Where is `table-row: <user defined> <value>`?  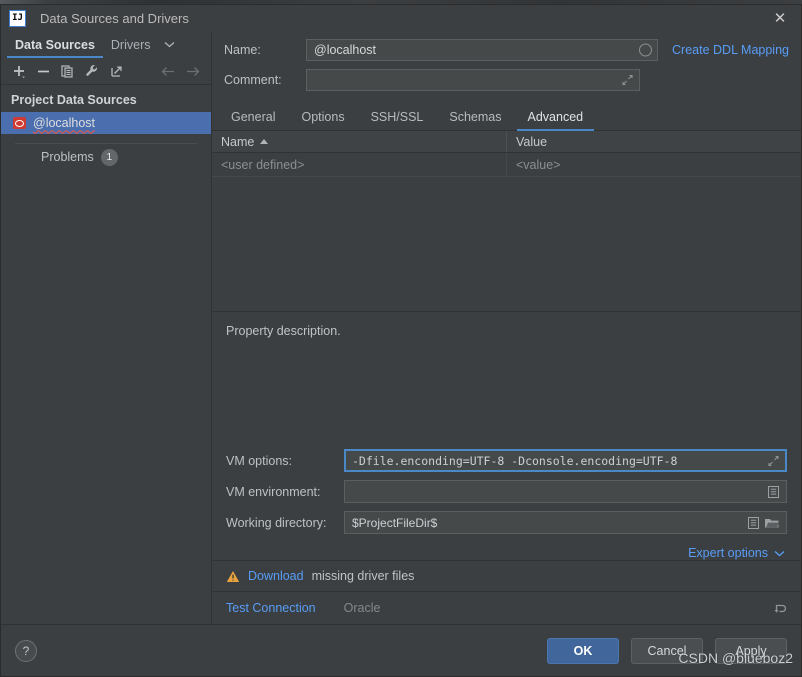
table-row: <user defined> <value> is located at coordinates (506, 165).